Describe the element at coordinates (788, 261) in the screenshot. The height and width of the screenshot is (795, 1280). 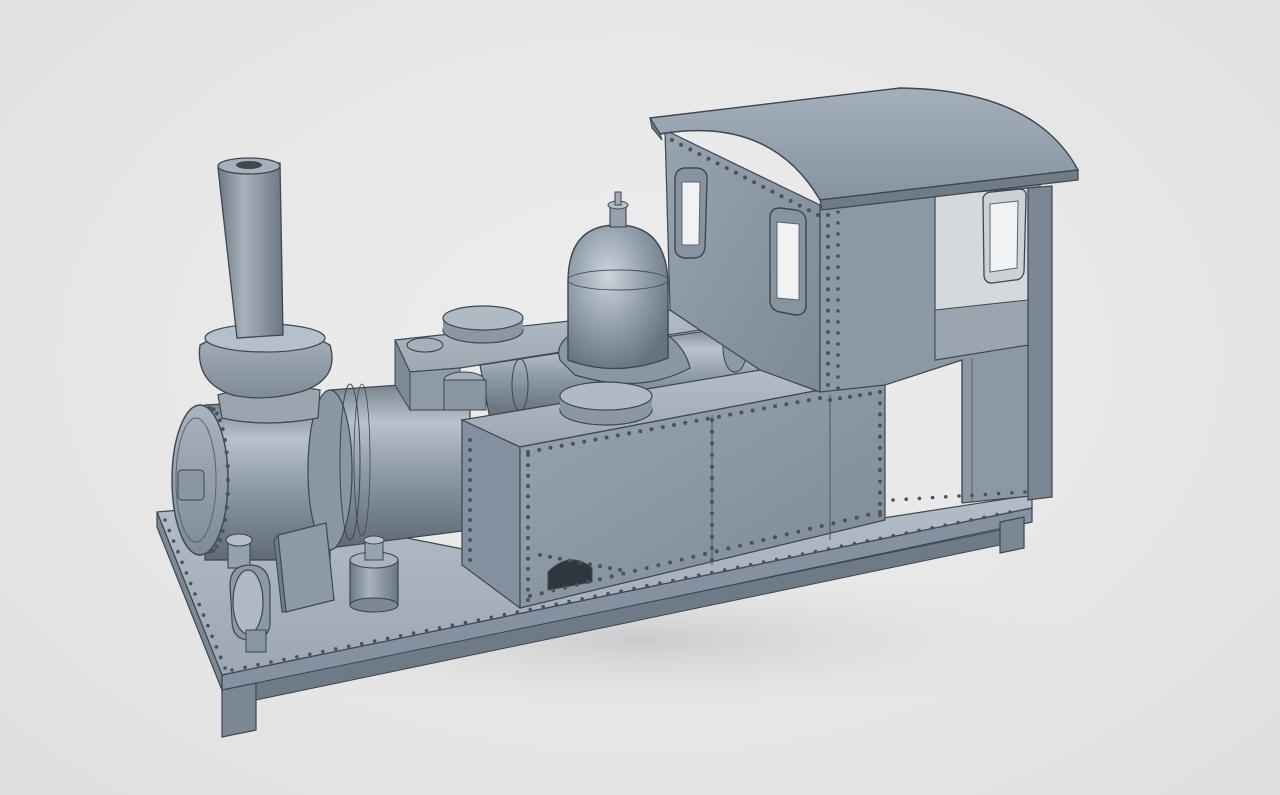
I see `cab-front-window-right` at that location.